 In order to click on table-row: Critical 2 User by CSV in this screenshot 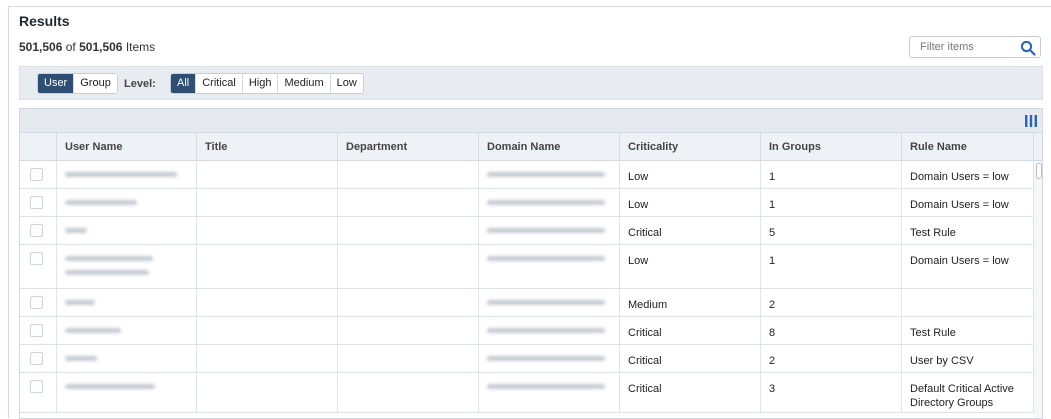, I will do `click(527, 359)`.